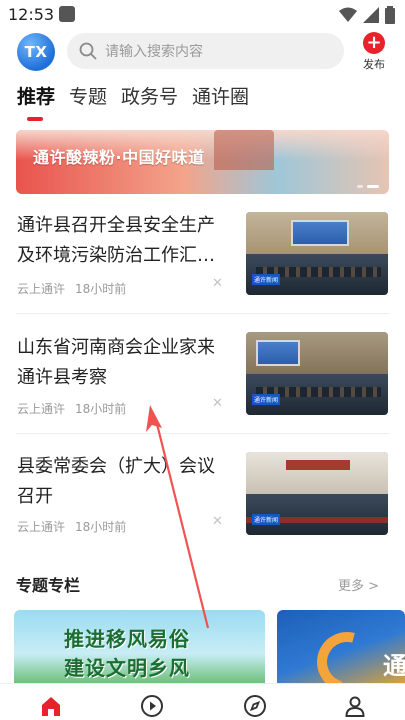 This screenshot has height=720, width=405. Describe the element at coordinates (48, 585) in the screenshot. I see `section-title: 专题专栏` at that location.